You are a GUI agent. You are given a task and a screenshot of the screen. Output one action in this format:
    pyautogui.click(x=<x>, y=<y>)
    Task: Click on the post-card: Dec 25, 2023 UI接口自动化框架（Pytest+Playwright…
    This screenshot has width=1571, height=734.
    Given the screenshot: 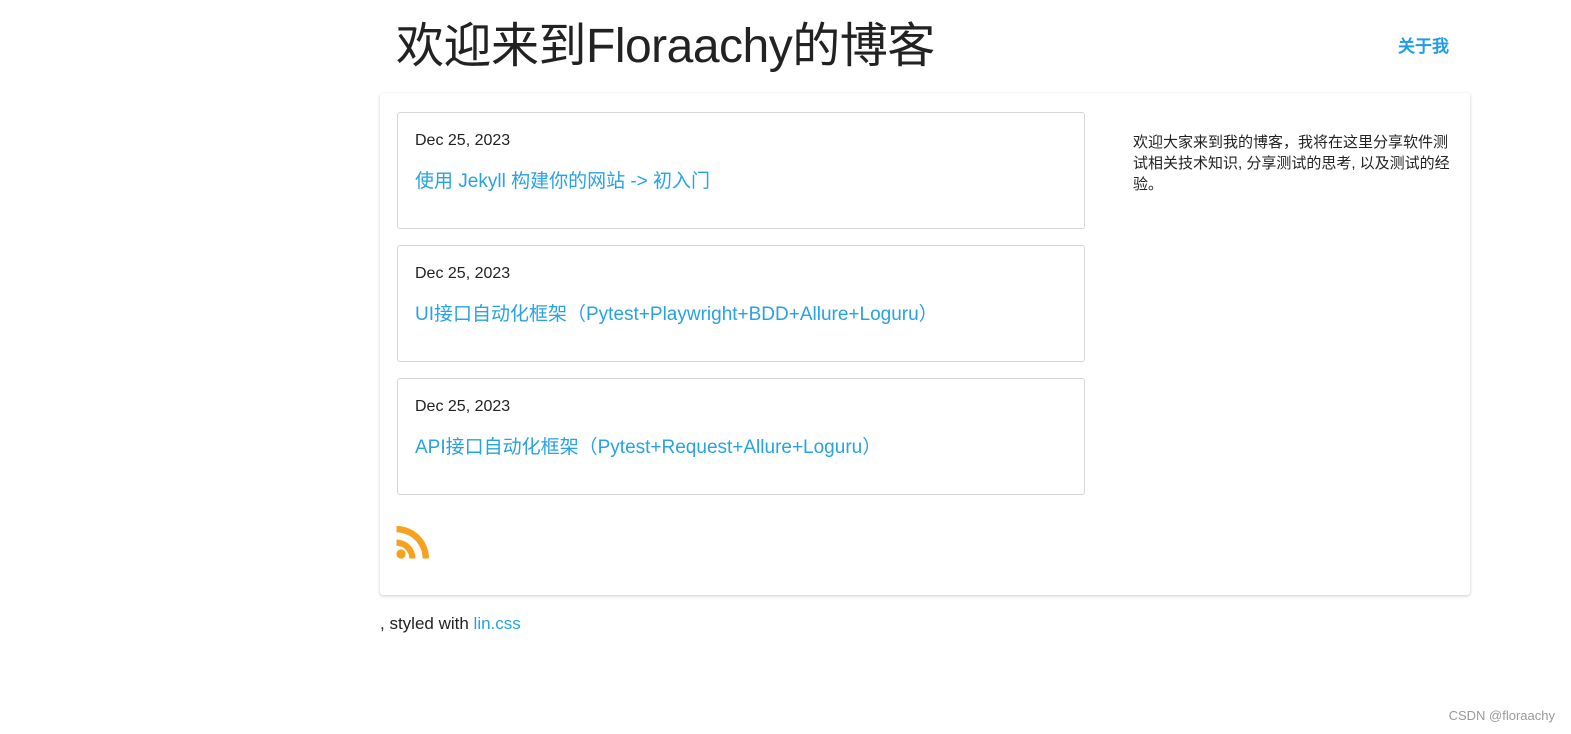 What is the action you would take?
    pyautogui.click(x=741, y=303)
    